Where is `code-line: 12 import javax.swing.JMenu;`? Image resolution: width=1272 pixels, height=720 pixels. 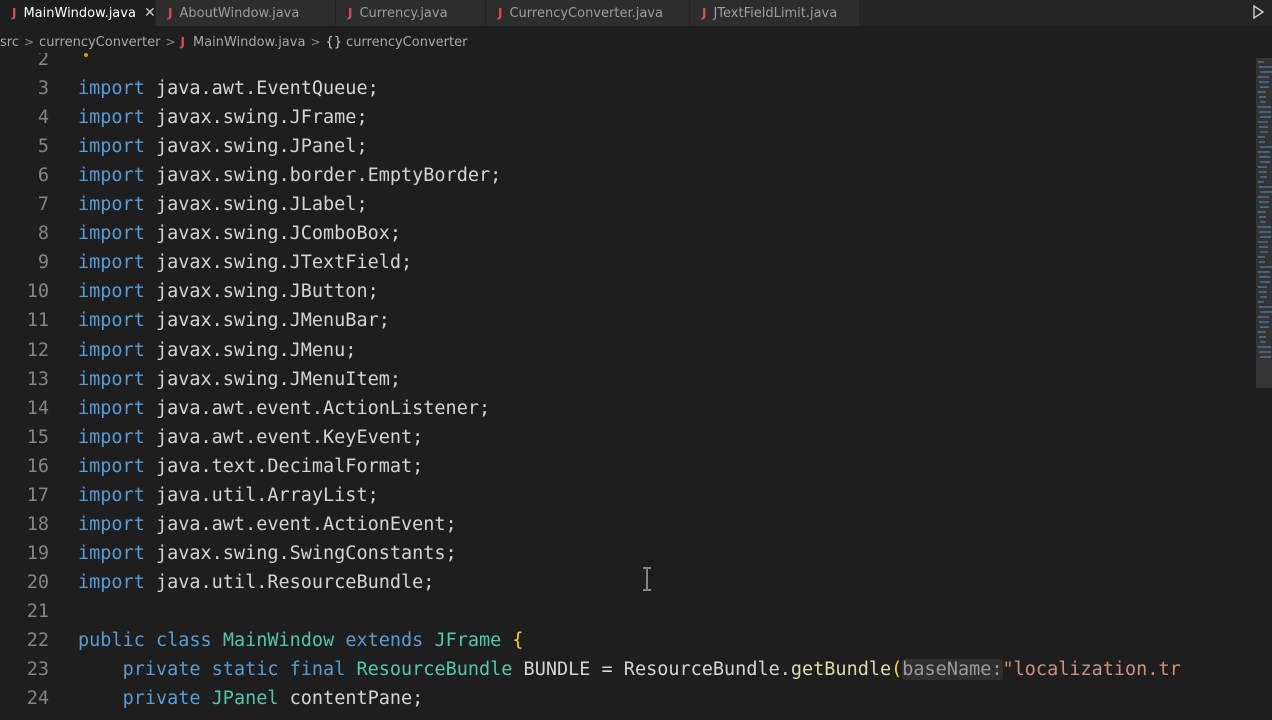
code-line: 12 import javax.swing.JMenu; is located at coordinates (627, 350).